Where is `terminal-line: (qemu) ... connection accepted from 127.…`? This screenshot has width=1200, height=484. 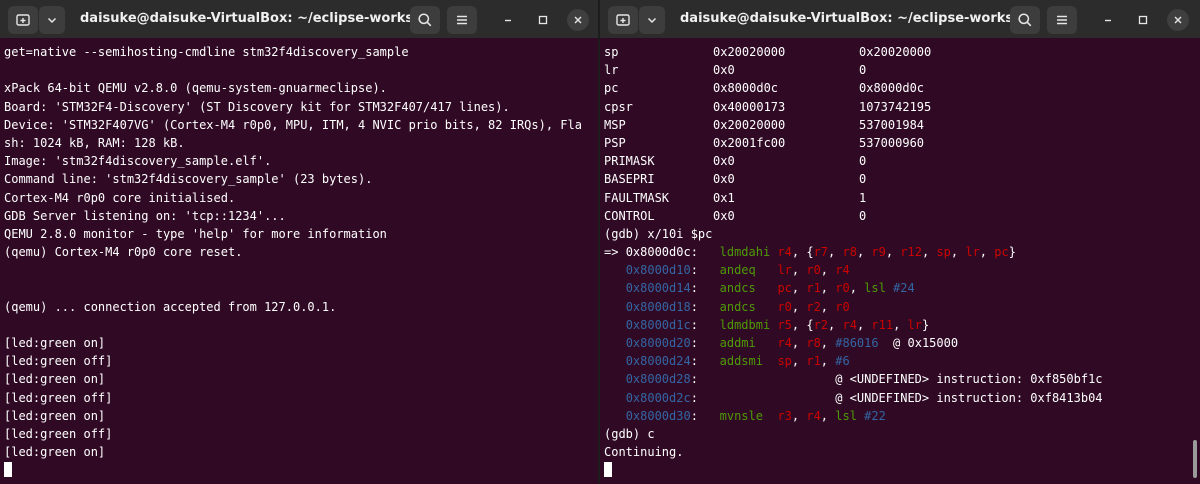 terminal-line: (qemu) ... connection accepted from 127.… is located at coordinates (170, 306).